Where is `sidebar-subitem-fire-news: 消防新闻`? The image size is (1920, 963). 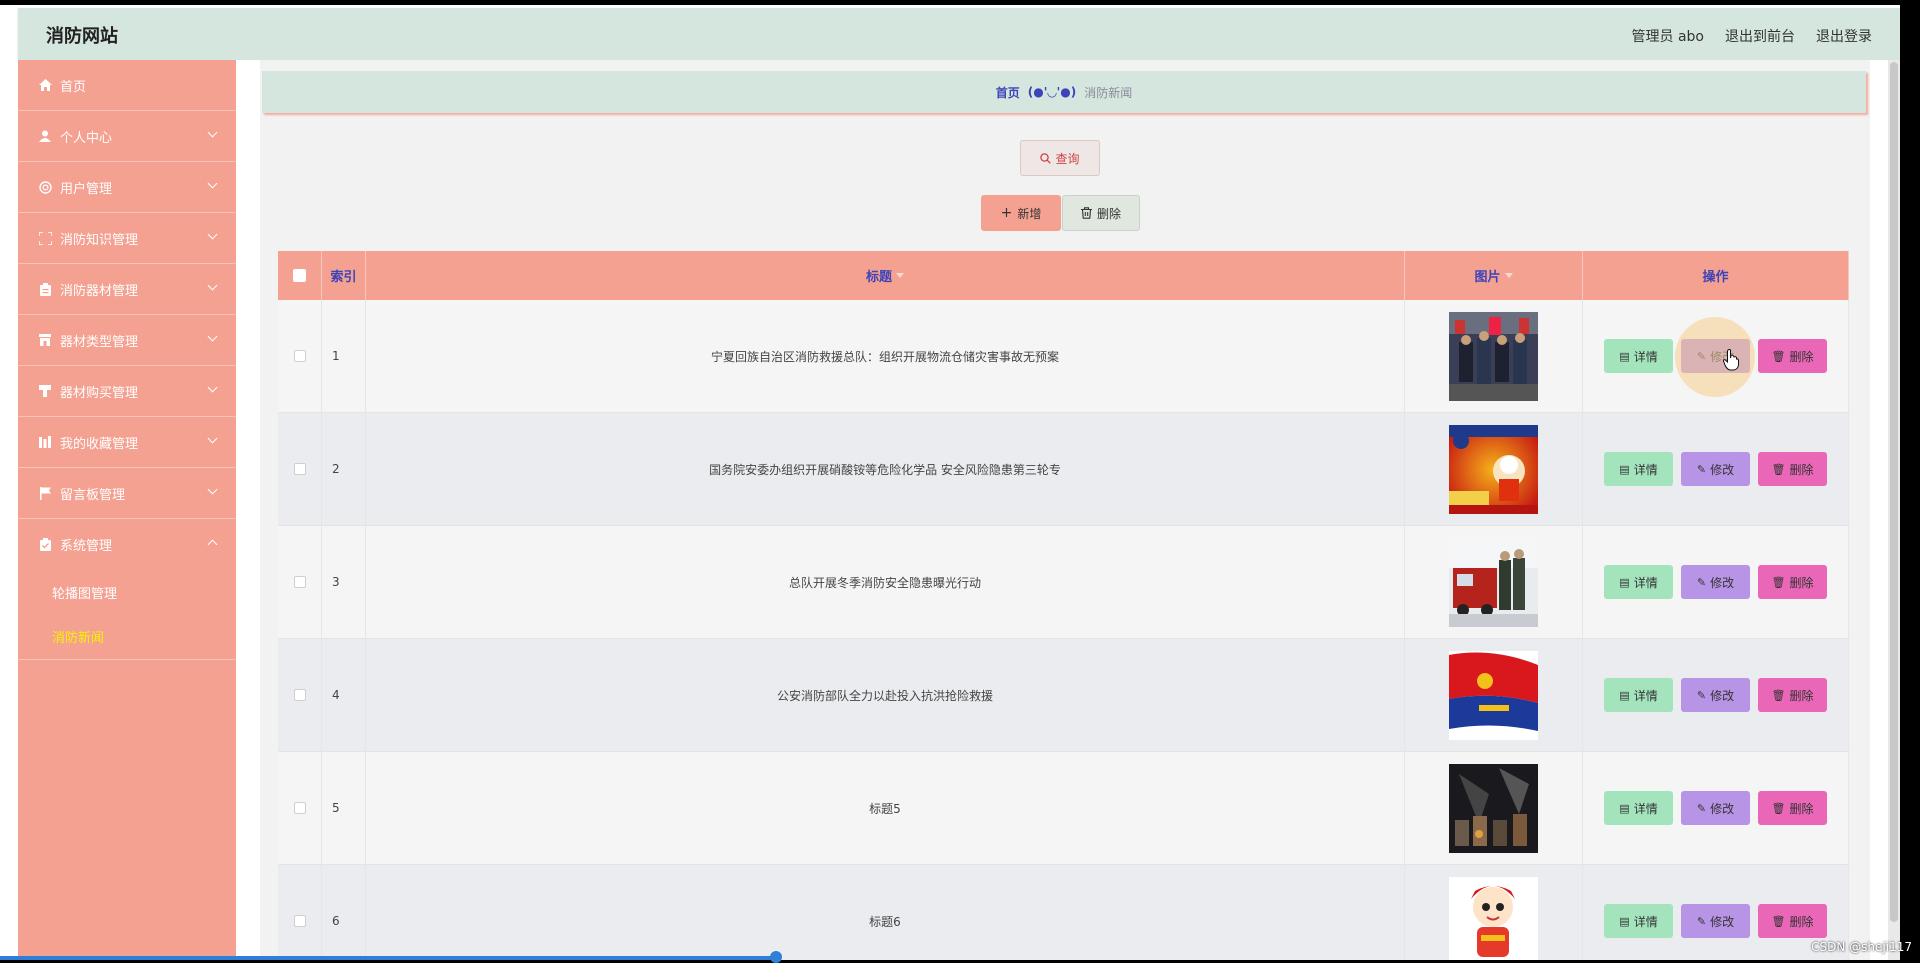
sidebar-subitem-fire-news: 消防新闻 is located at coordinates (127, 636).